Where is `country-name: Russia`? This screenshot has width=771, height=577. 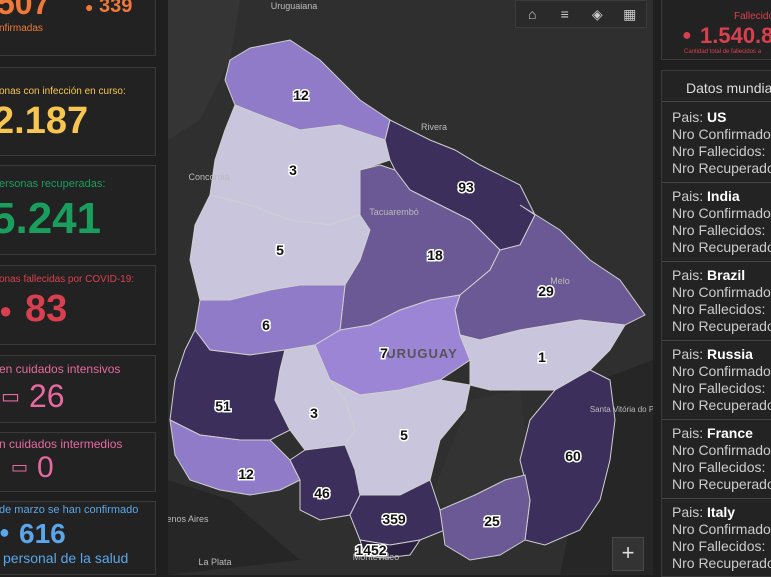
country-name: Russia is located at coordinates (730, 354).